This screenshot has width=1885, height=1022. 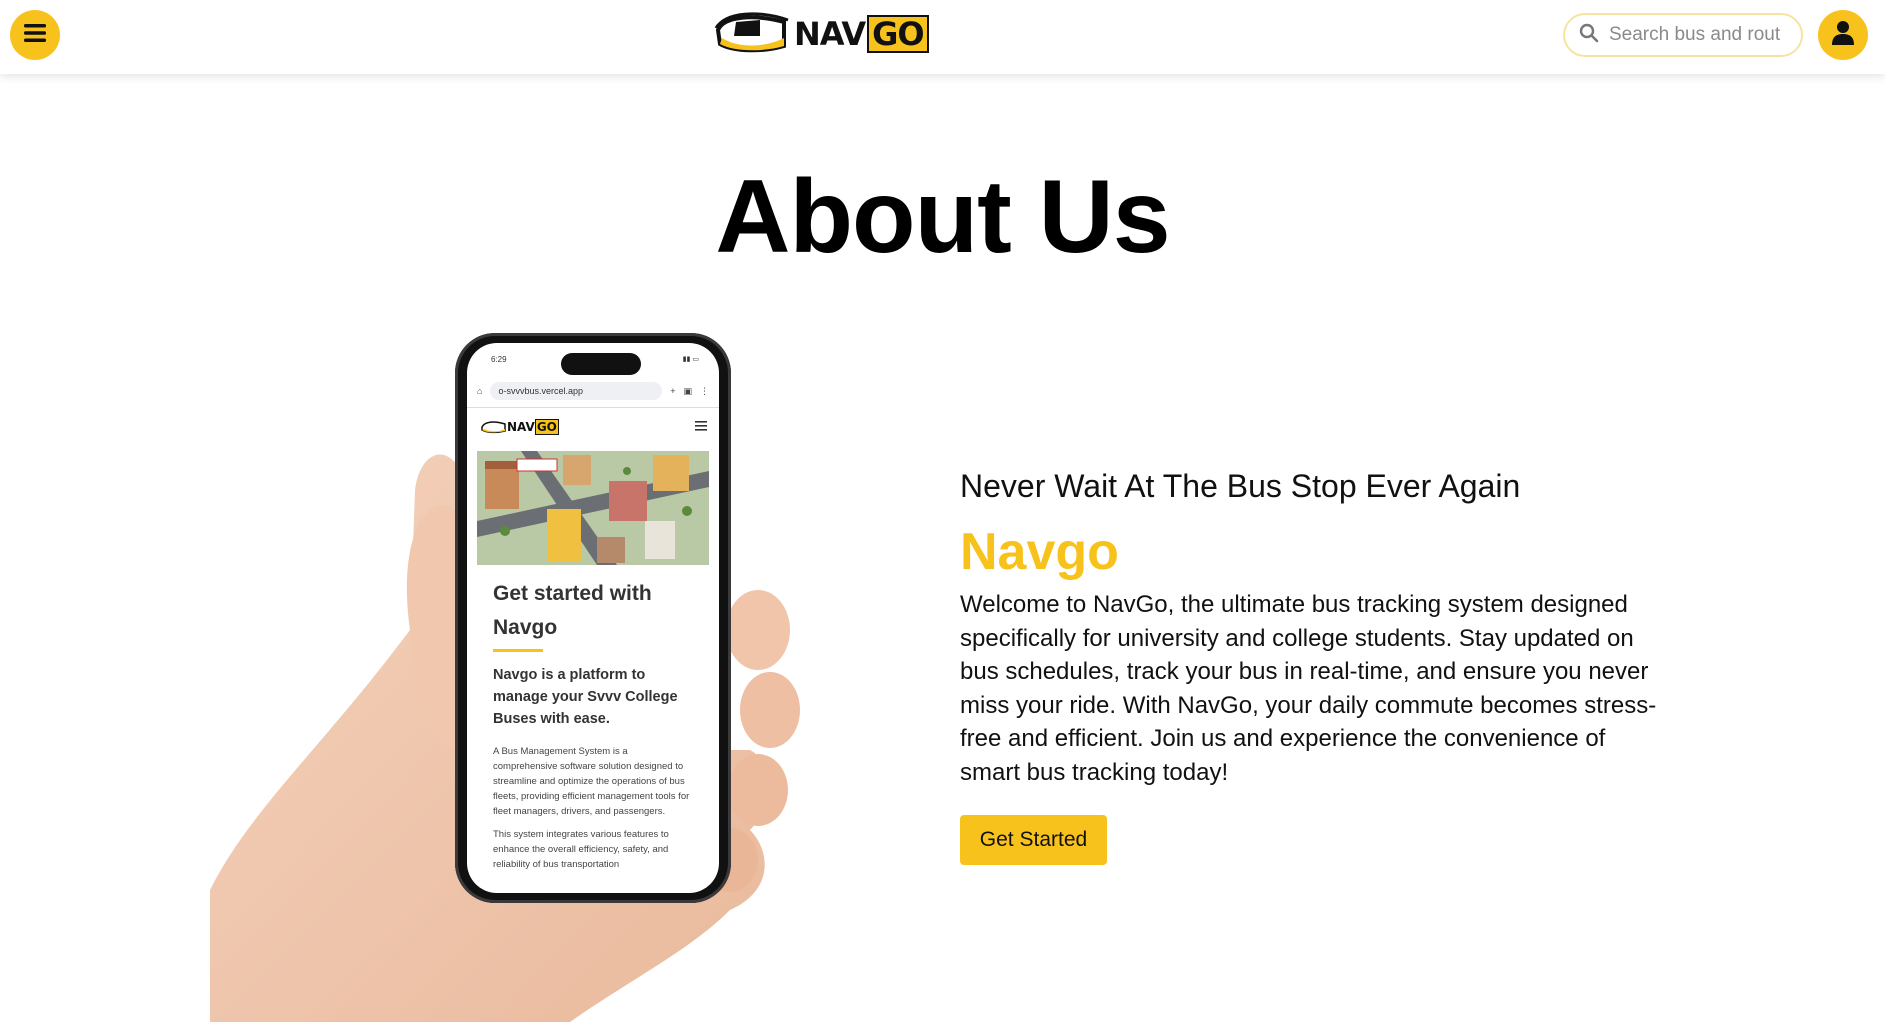 What do you see at coordinates (942, 217) in the screenshot?
I see `page-title: About Us` at bounding box center [942, 217].